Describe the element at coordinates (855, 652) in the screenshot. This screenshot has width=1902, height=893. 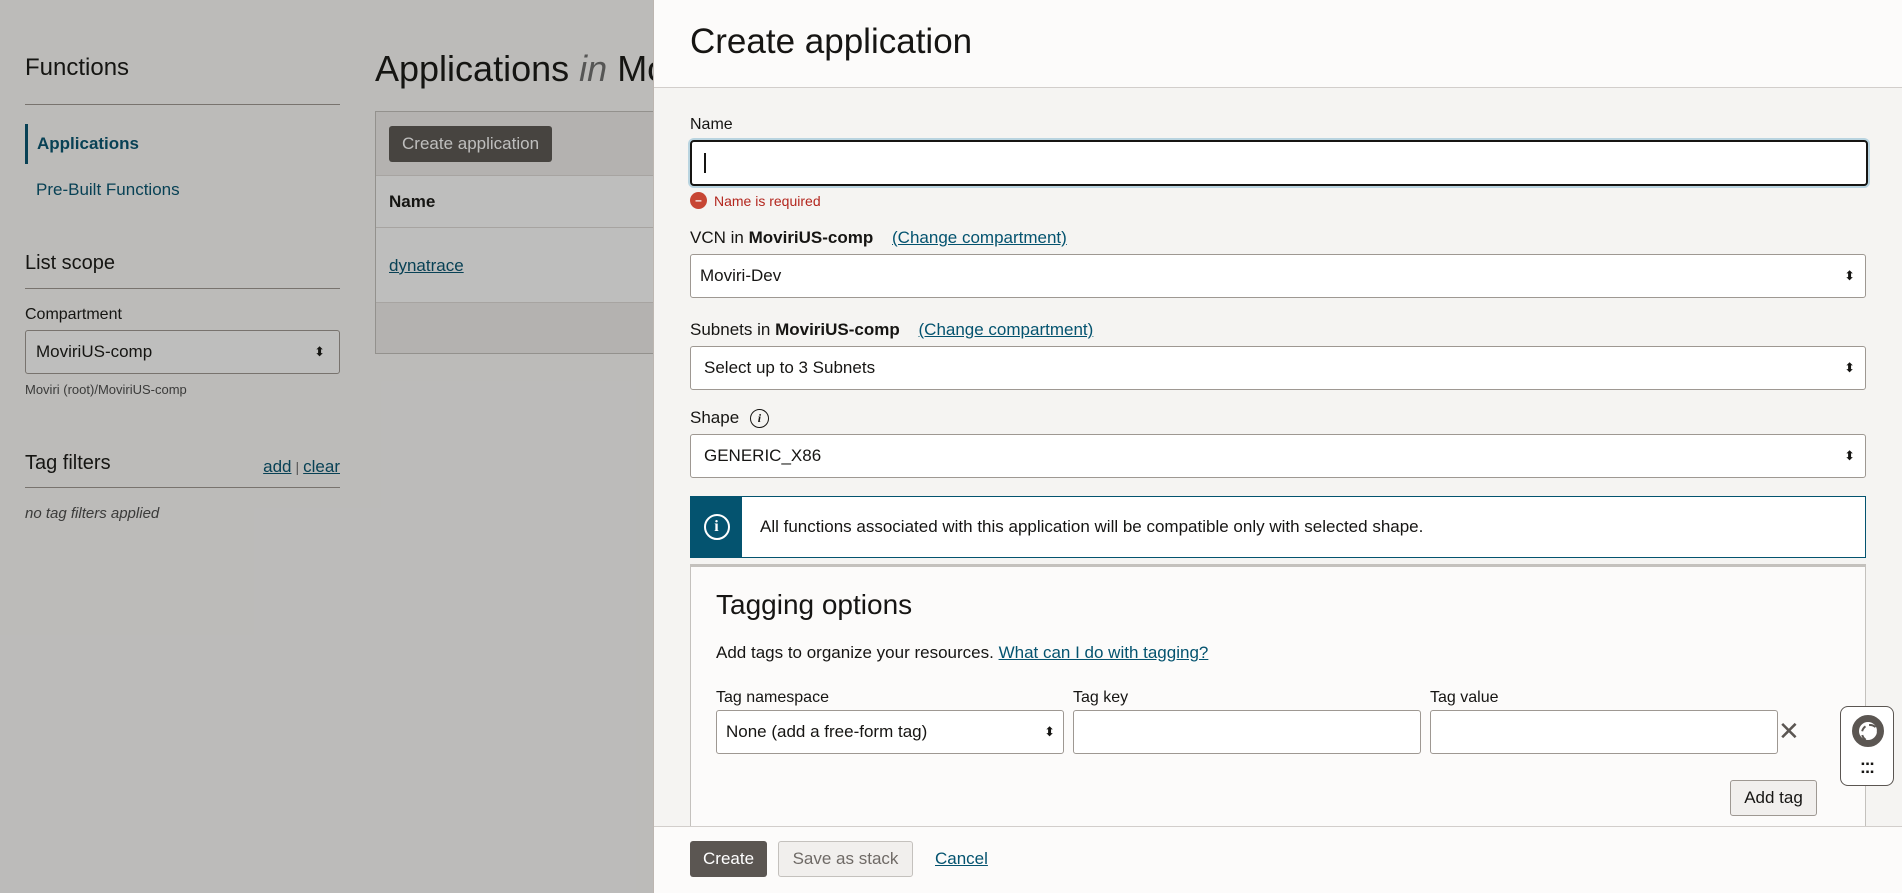
I see `tagging-description-text: Add tags to organize your resources.` at that location.